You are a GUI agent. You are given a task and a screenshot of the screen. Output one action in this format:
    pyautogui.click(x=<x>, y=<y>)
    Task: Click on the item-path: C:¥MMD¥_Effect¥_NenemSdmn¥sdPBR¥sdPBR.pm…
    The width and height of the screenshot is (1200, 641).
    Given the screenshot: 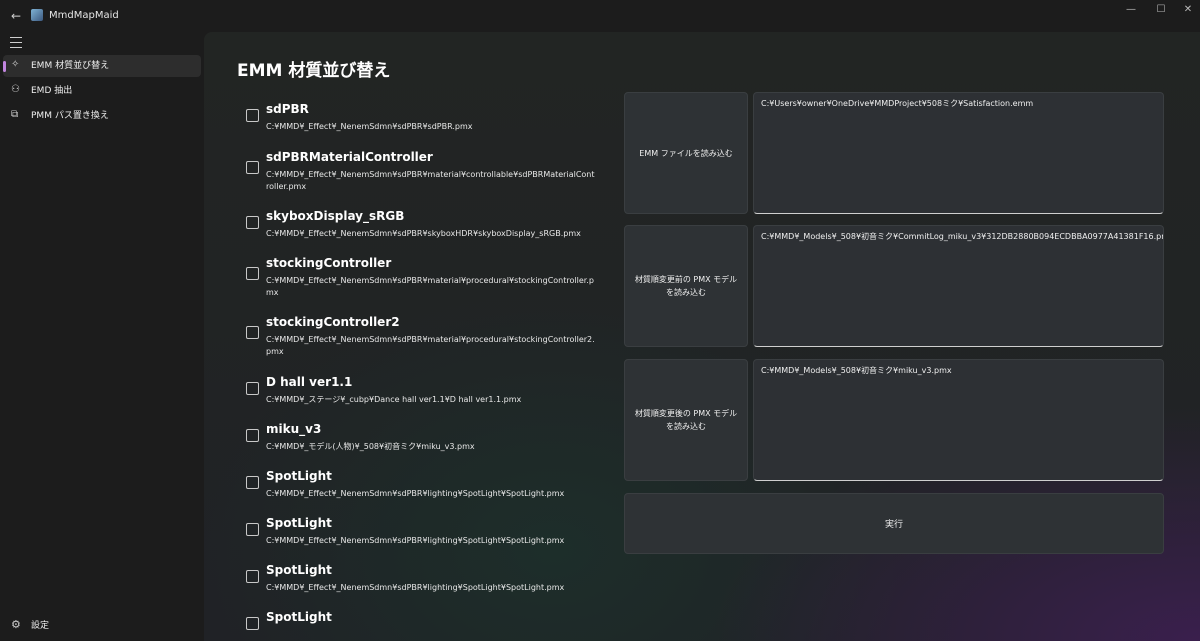 What is the action you would take?
    pyautogui.click(x=369, y=126)
    